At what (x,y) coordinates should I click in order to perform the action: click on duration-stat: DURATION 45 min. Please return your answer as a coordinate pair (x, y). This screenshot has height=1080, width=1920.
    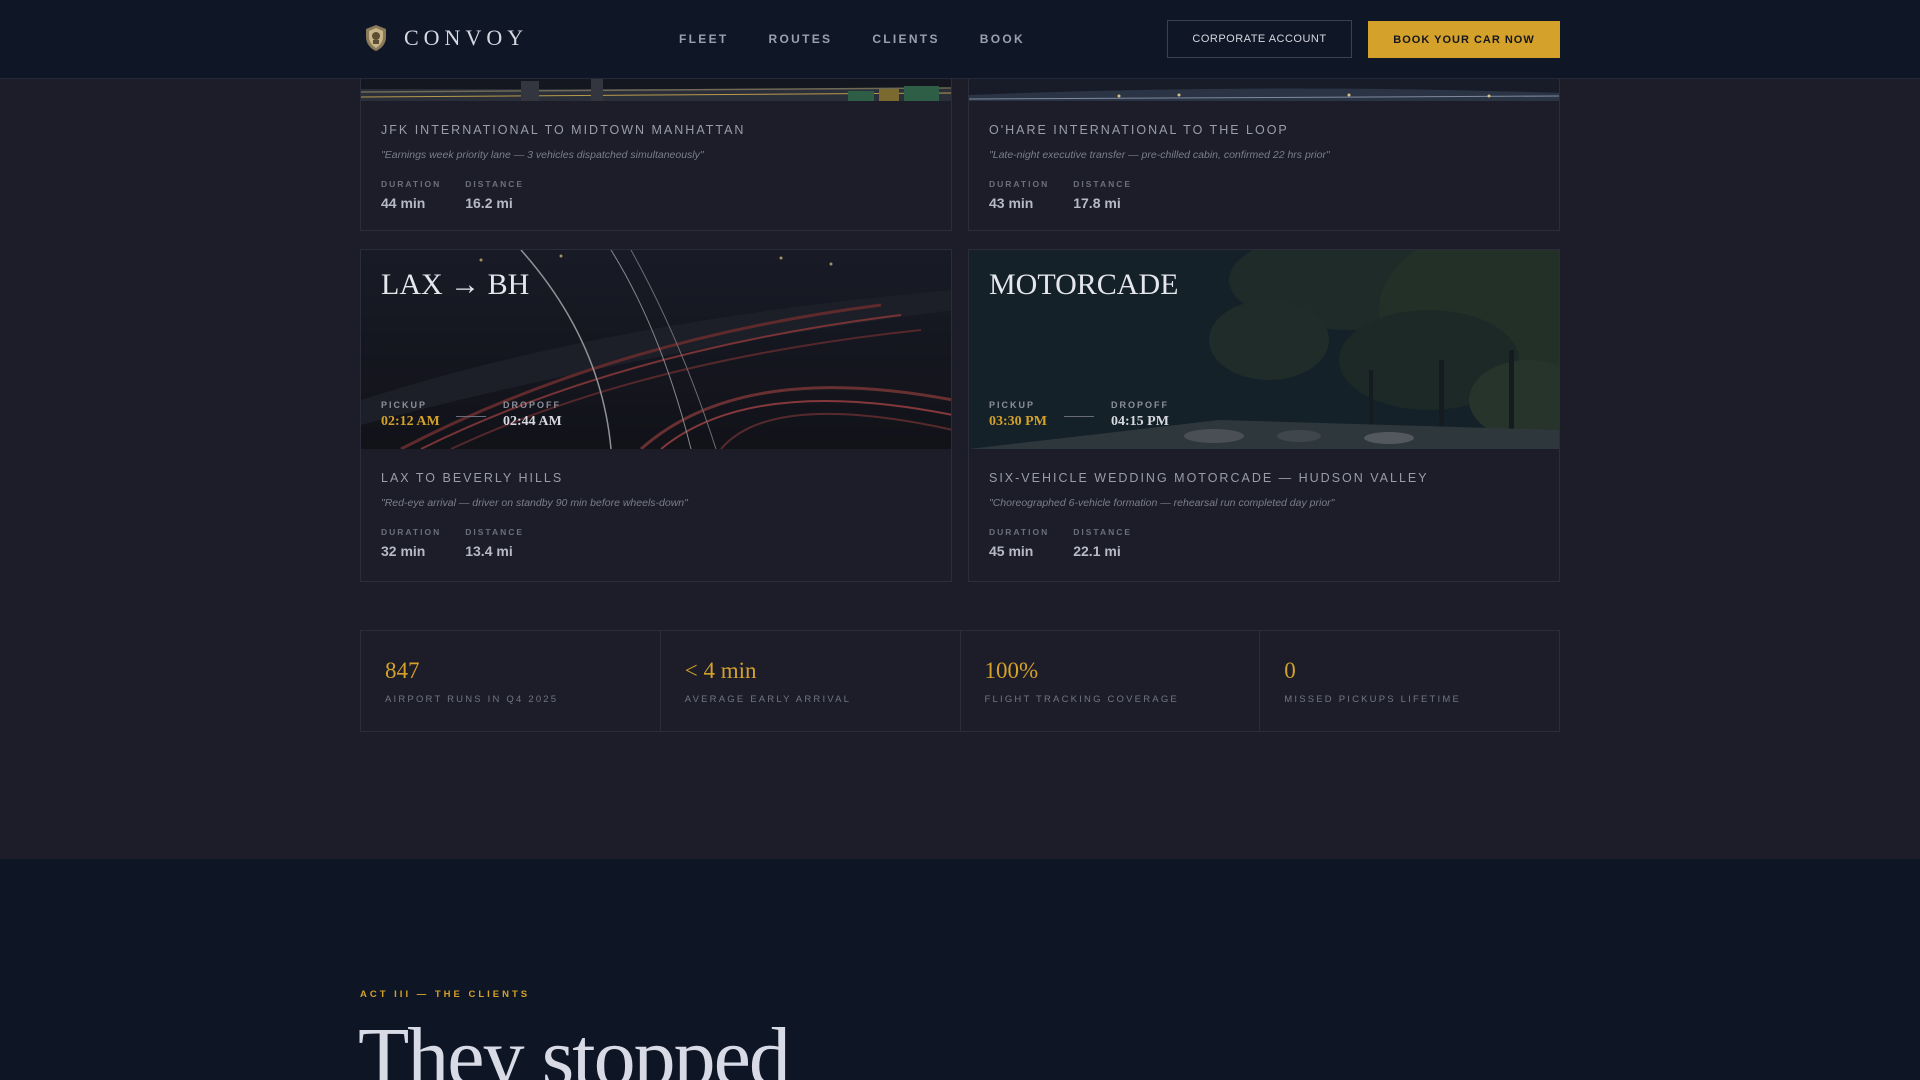
    Looking at the image, I should click on (1019, 543).